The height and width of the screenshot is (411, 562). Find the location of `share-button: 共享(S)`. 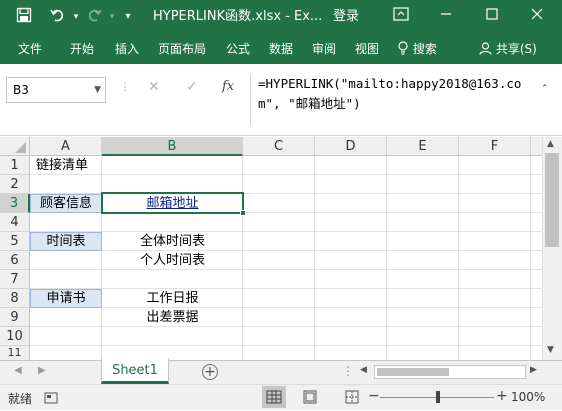

share-button: 共享(S) is located at coordinates (508, 49).